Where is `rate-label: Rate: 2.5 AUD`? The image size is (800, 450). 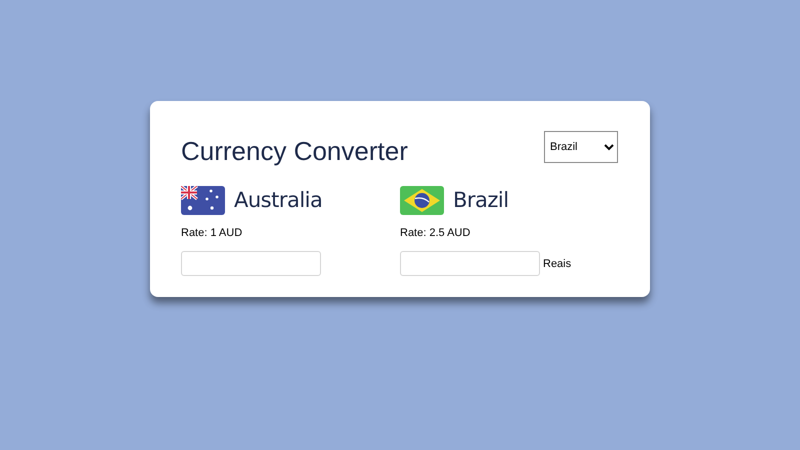
rate-label: Rate: 2.5 AUD is located at coordinates (436, 233).